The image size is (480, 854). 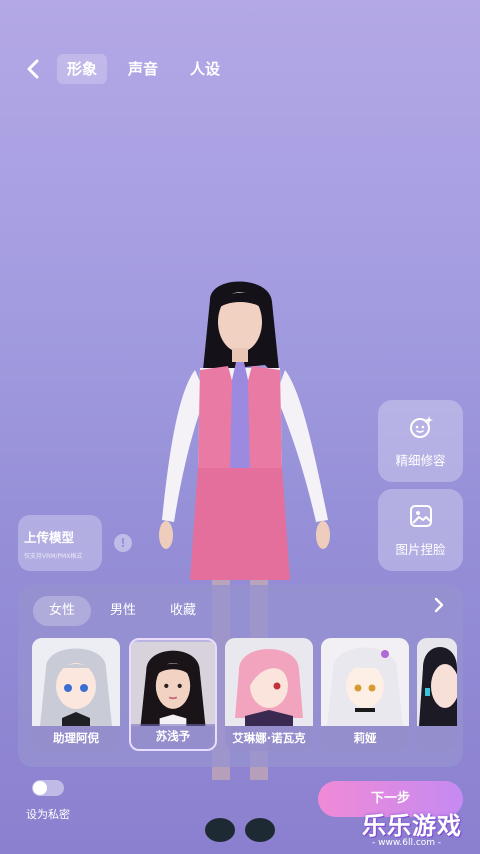 I want to click on privacy-label: 设为私密, so click(x=48, y=814).